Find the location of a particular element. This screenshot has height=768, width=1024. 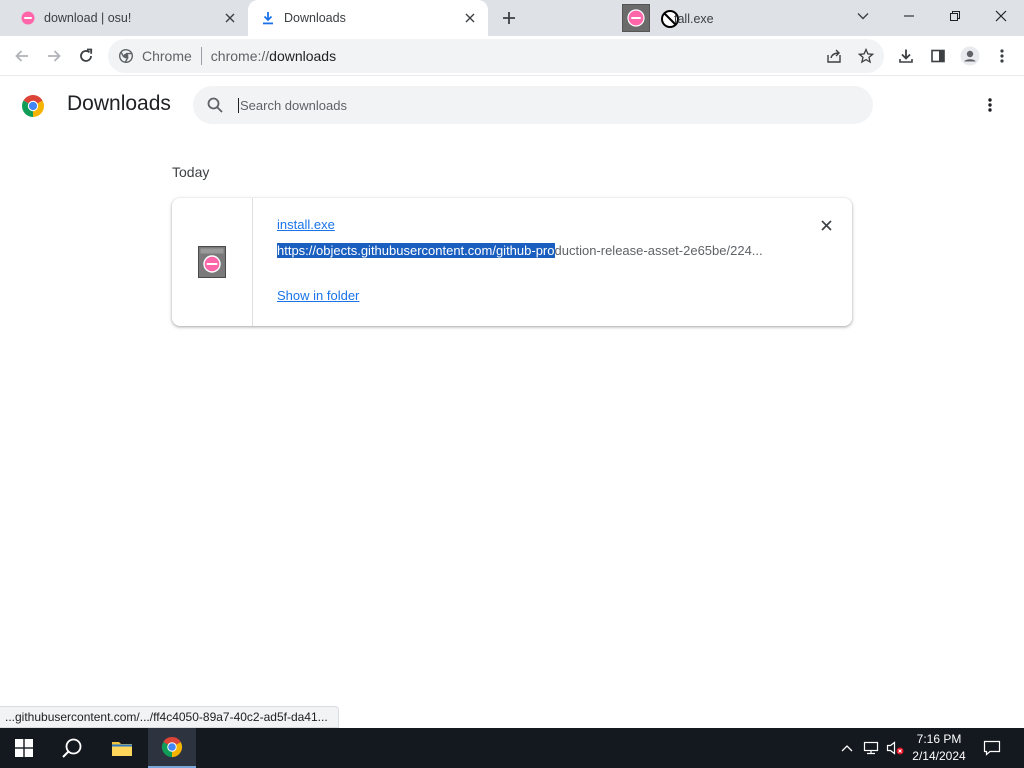

start-button is located at coordinates (24, 748).